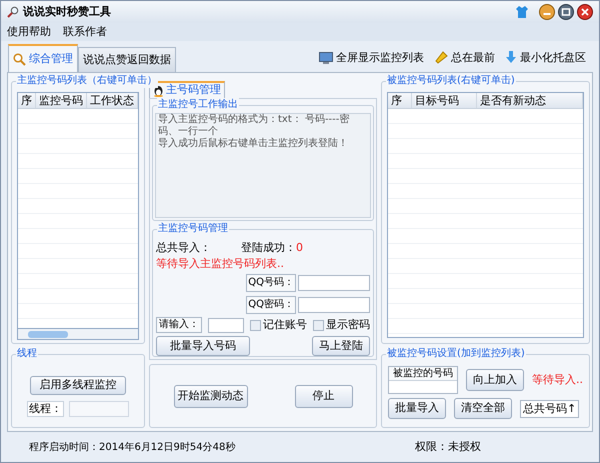  Describe the element at coordinates (211, 396) in the screenshot. I see `start-monitor-button: 开始监测动态` at that location.